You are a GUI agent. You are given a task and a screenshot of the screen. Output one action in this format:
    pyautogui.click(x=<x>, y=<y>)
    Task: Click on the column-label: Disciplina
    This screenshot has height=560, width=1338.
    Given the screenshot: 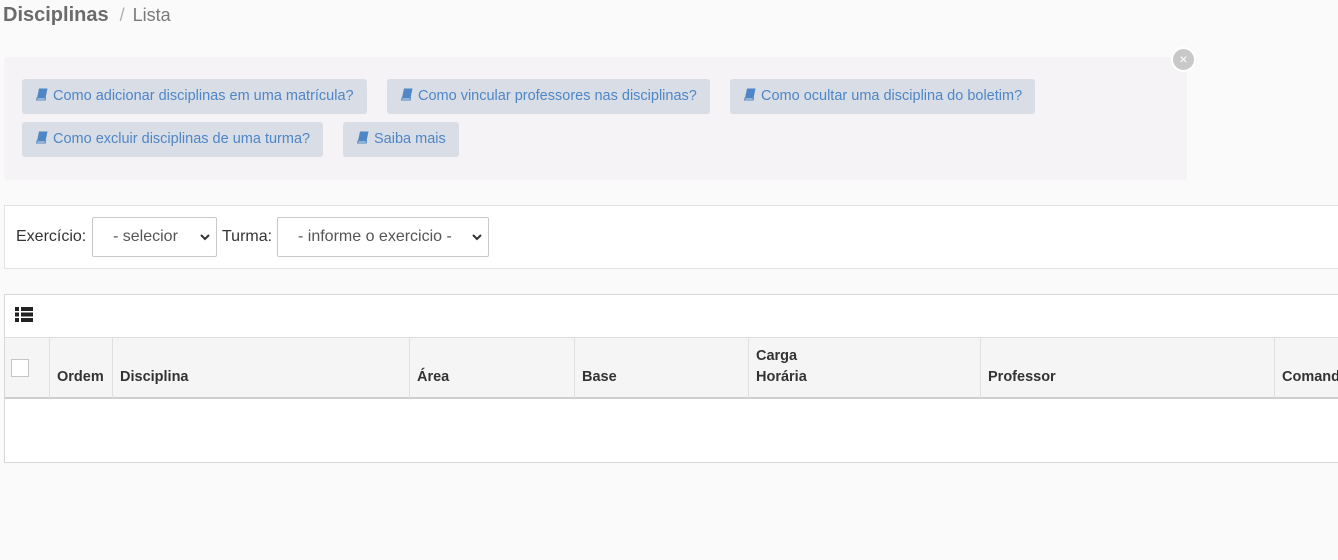 What is the action you would take?
    pyautogui.click(x=154, y=377)
    